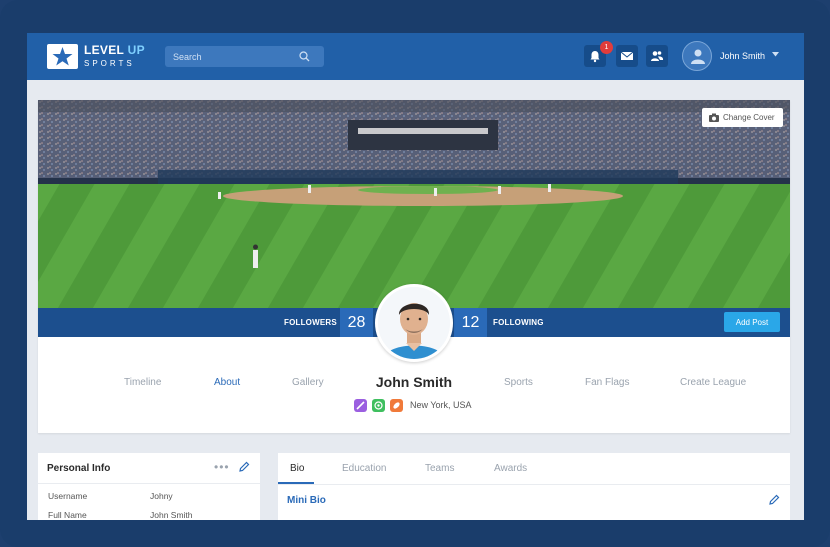  I want to click on user-avatar, so click(697, 56).